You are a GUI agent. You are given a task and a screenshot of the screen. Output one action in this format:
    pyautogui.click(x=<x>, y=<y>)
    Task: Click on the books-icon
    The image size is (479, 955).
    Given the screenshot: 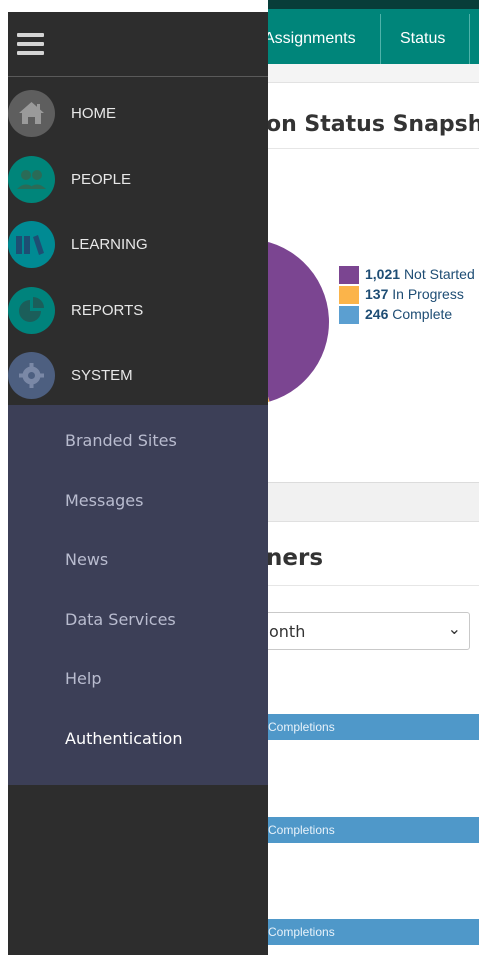 What is the action you would take?
    pyautogui.click(x=31, y=244)
    